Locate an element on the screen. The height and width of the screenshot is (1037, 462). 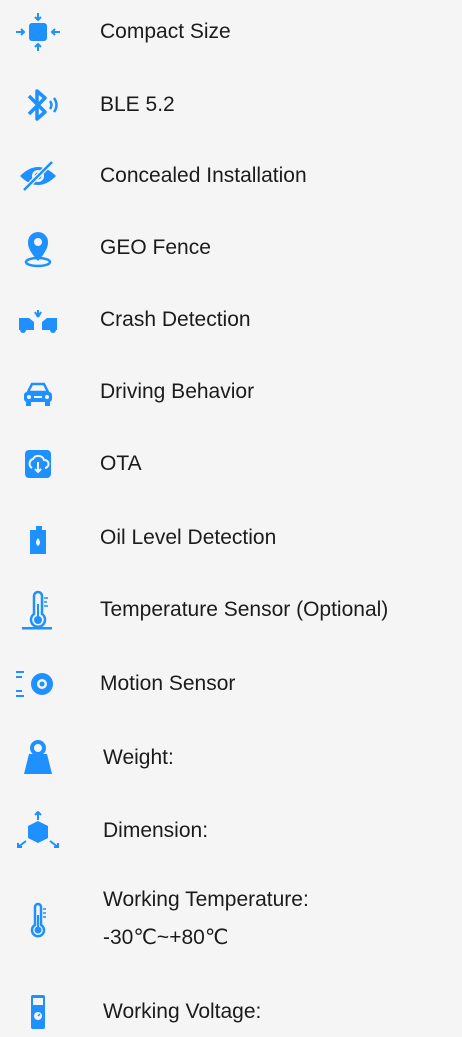
weight-icon is located at coordinates (38, 758).